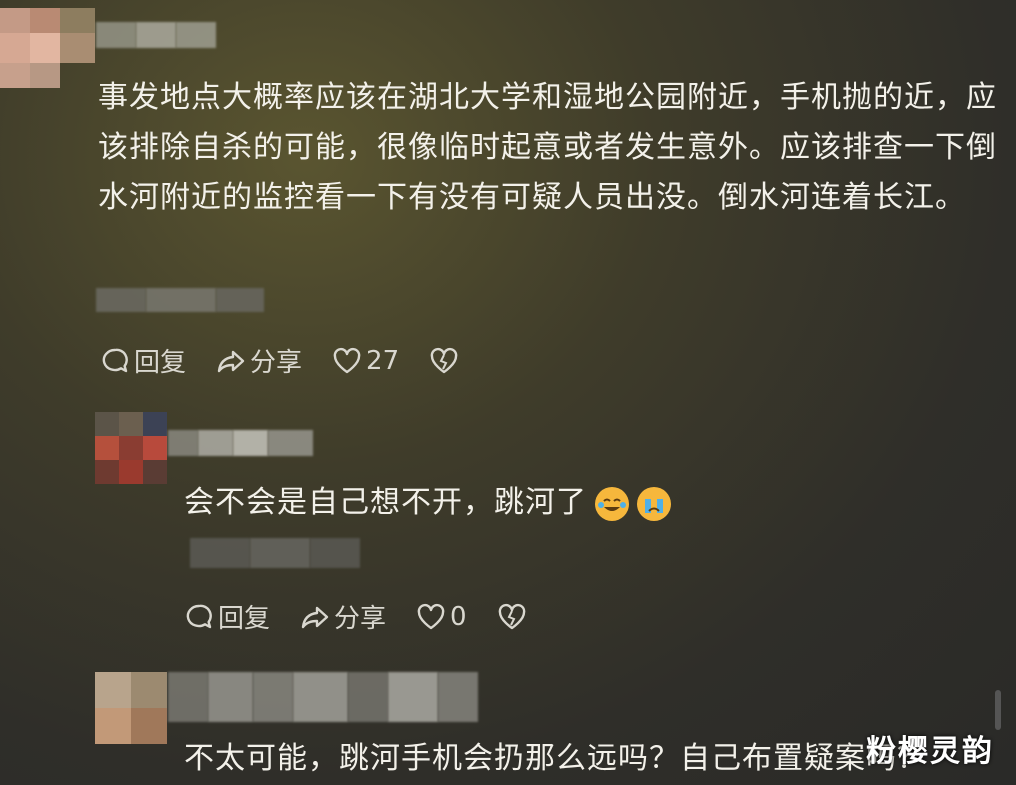  I want to click on comment-actions: 回复 分享 27, so click(296, 360).